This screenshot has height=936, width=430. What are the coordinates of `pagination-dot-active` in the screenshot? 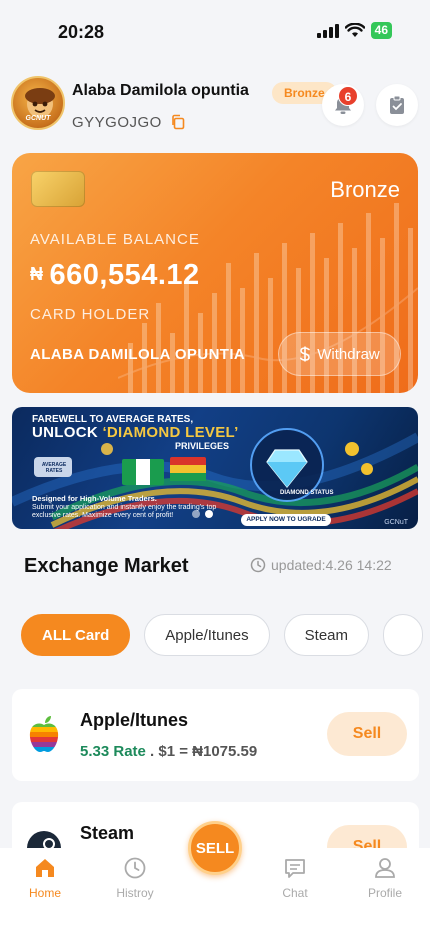 It's located at (209, 514).